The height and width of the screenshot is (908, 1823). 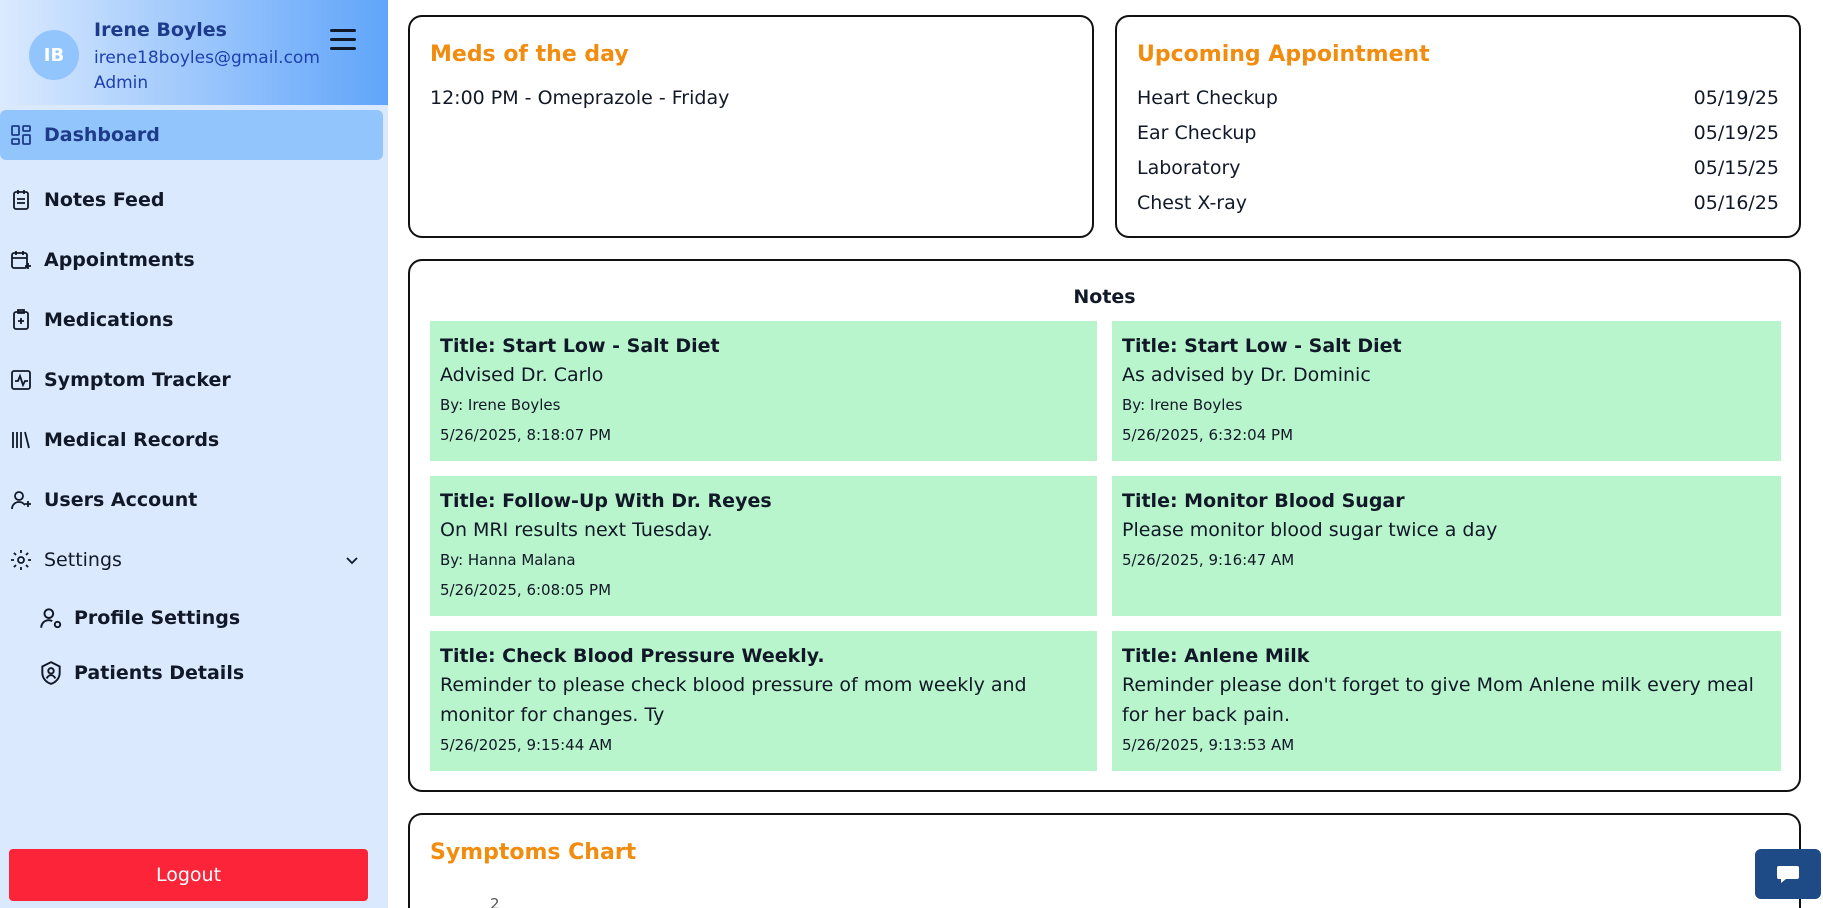 What do you see at coordinates (207, 58) in the screenshot?
I see `profile-email: irene18boyles@gmail.com` at bounding box center [207, 58].